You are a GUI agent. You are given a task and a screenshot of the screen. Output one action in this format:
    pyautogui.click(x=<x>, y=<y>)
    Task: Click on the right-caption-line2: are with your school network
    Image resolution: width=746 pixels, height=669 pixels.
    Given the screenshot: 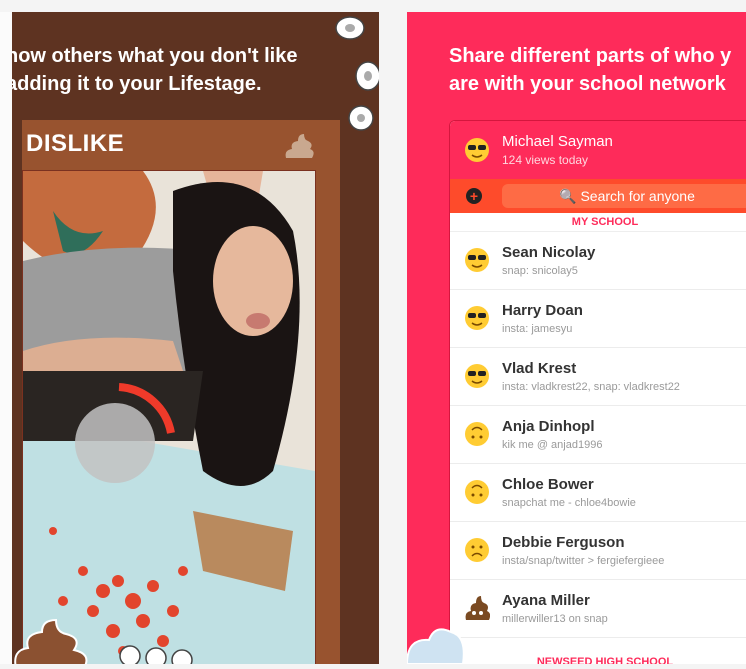 What is the action you would take?
    pyautogui.click(x=587, y=84)
    